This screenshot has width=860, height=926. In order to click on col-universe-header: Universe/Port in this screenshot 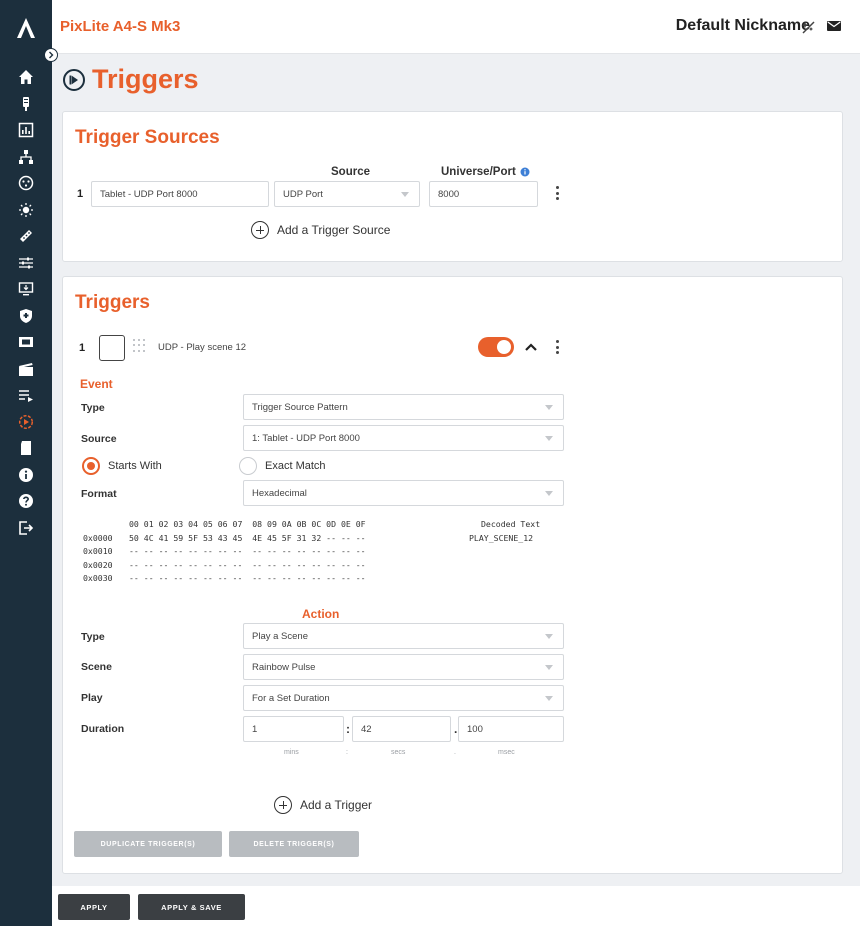, I will do `click(485, 172)`.